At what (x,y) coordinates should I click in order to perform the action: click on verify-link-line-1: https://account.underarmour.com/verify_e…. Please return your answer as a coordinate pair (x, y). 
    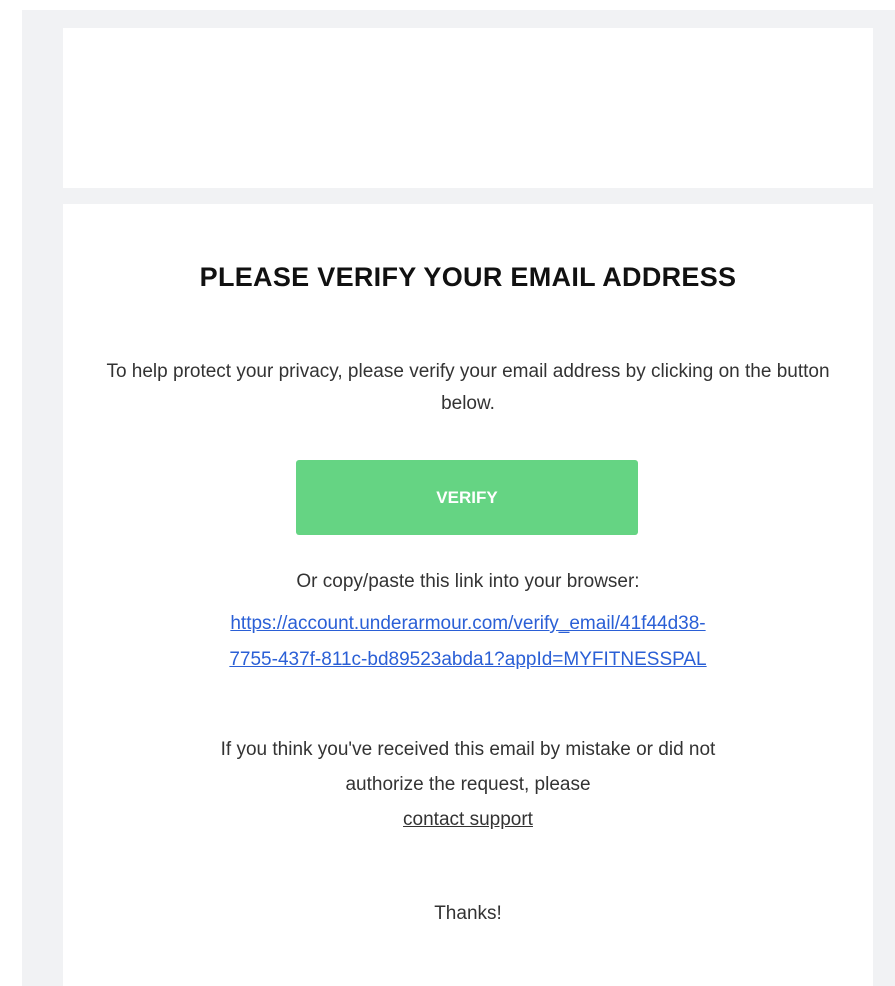
    Looking at the image, I should click on (468, 623).